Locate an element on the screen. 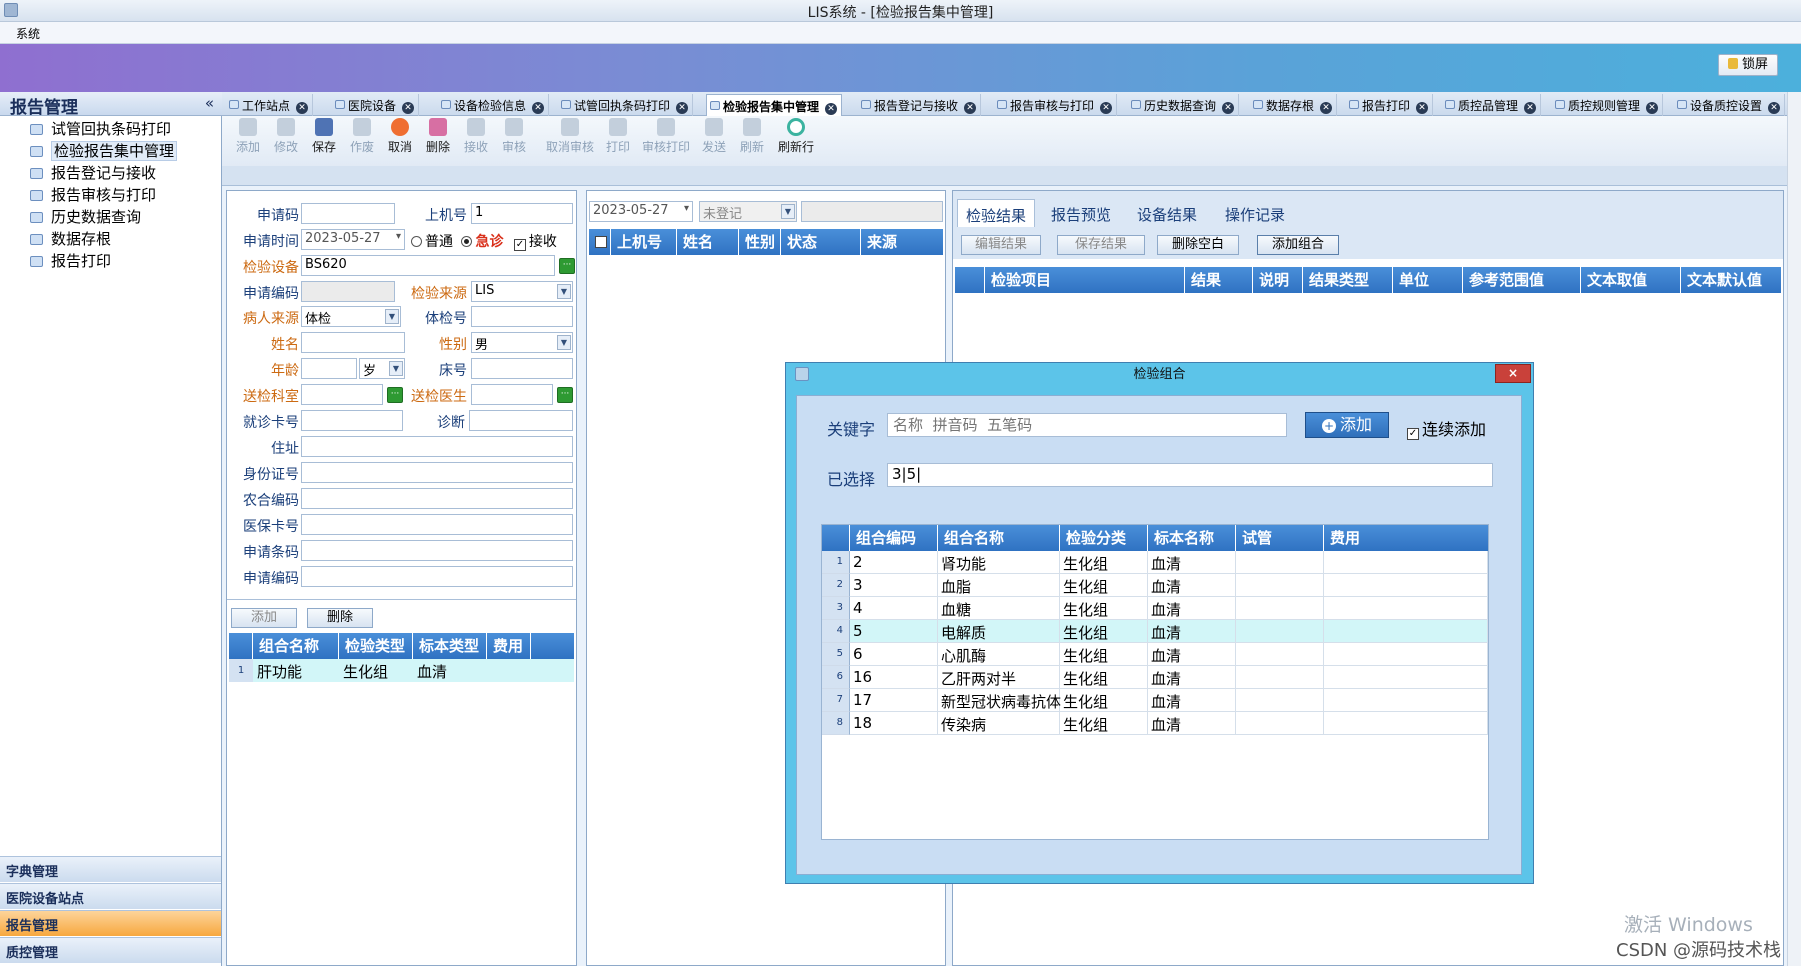  tab-register-receive: 报告登记与接收 ✕ is located at coordinates (920, 105).